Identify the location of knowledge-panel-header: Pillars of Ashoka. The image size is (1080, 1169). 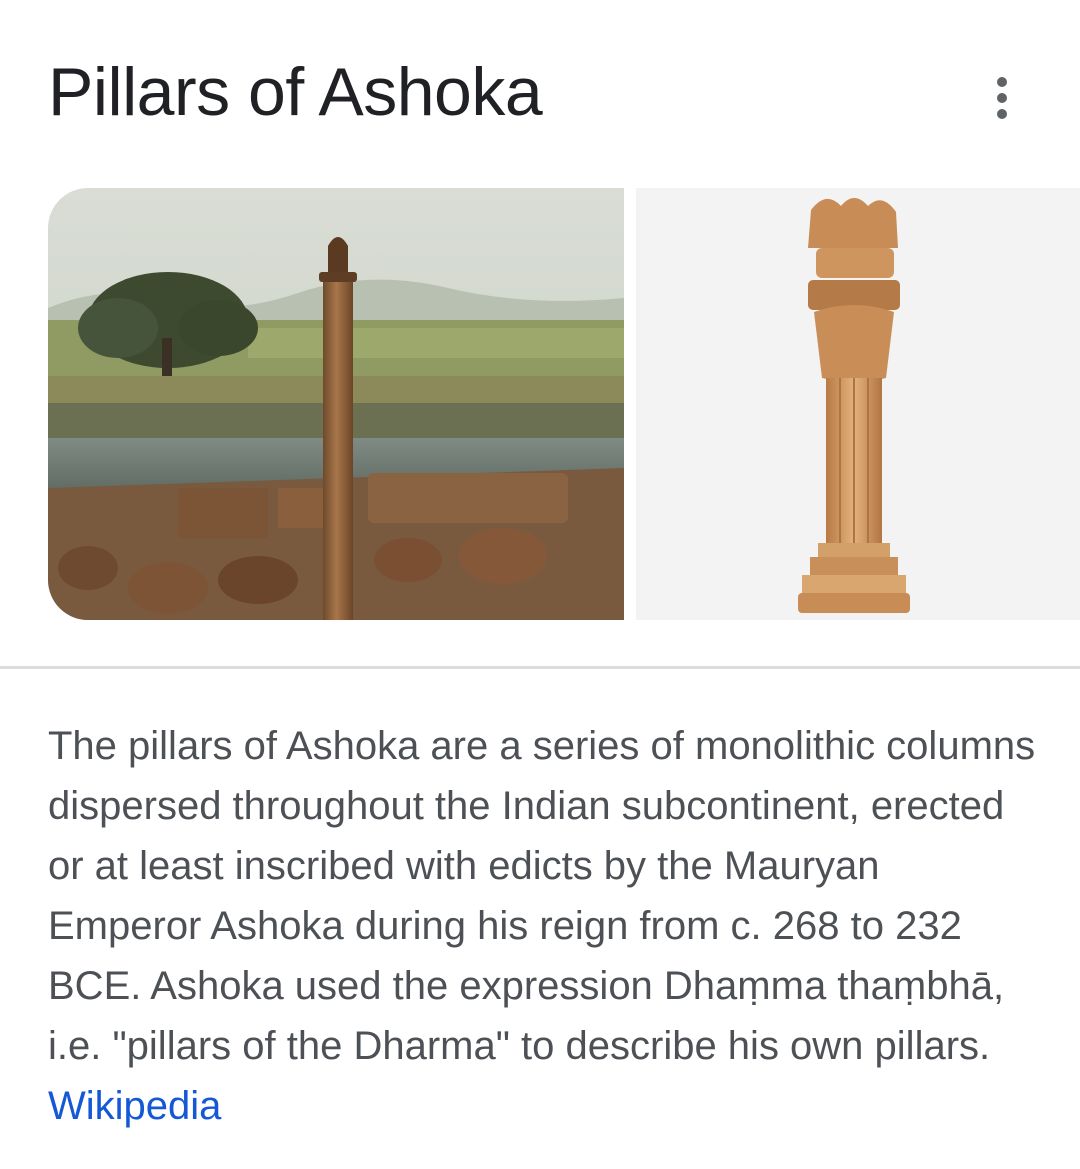
(540, 95).